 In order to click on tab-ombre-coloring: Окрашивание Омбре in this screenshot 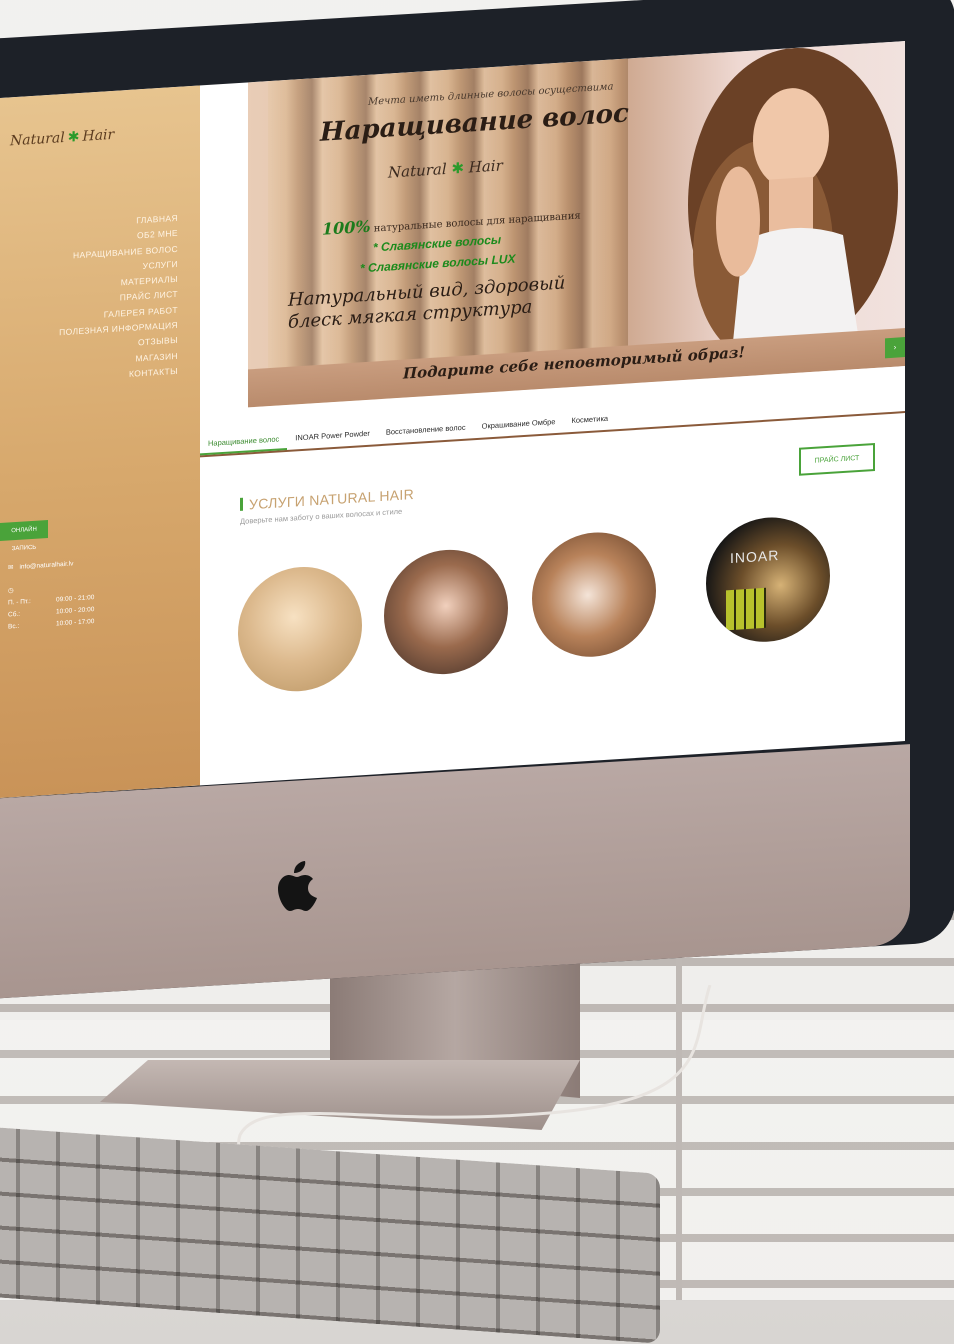, I will do `click(519, 426)`.